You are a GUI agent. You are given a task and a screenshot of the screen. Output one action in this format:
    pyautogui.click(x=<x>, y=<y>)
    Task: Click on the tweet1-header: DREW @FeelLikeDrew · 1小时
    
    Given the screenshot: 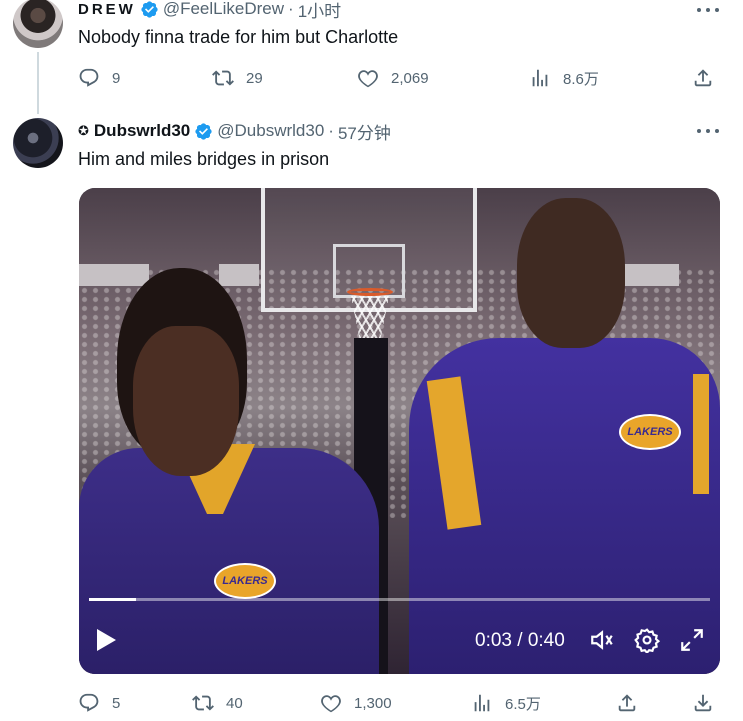 What is the action you would take?
    pyautogui.click(x=209, y=11)
    